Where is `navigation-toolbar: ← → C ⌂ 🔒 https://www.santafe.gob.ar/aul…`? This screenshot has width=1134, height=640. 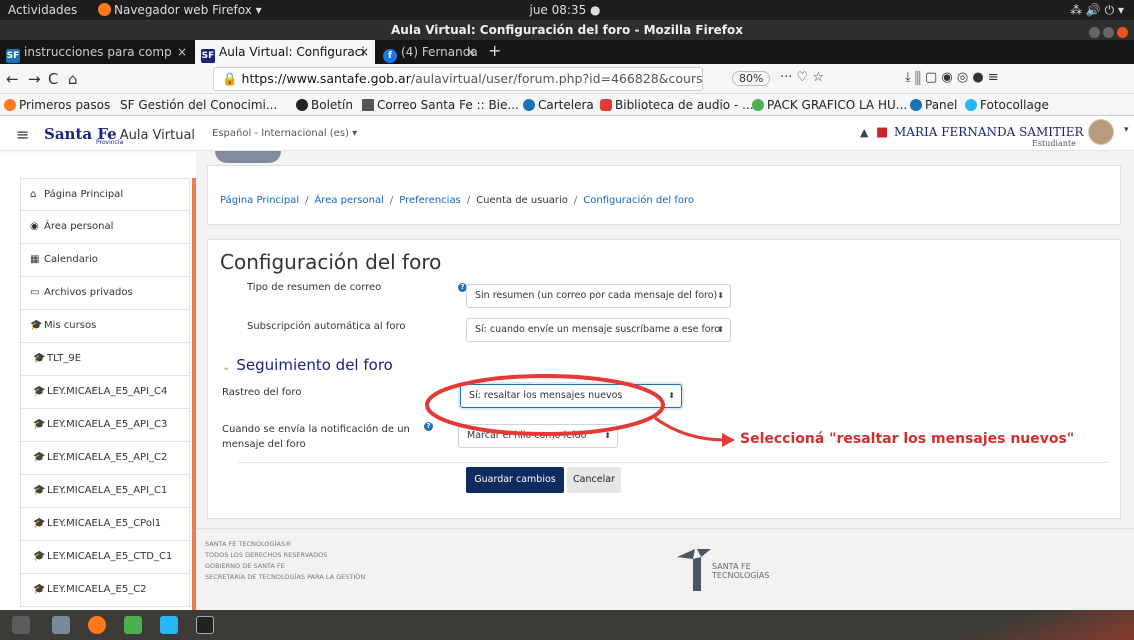 navigation-toolbar: ← → C ⌂ 🔒 https://www.santafe.gob.ar/aul… is located at coordinates (567, 79).